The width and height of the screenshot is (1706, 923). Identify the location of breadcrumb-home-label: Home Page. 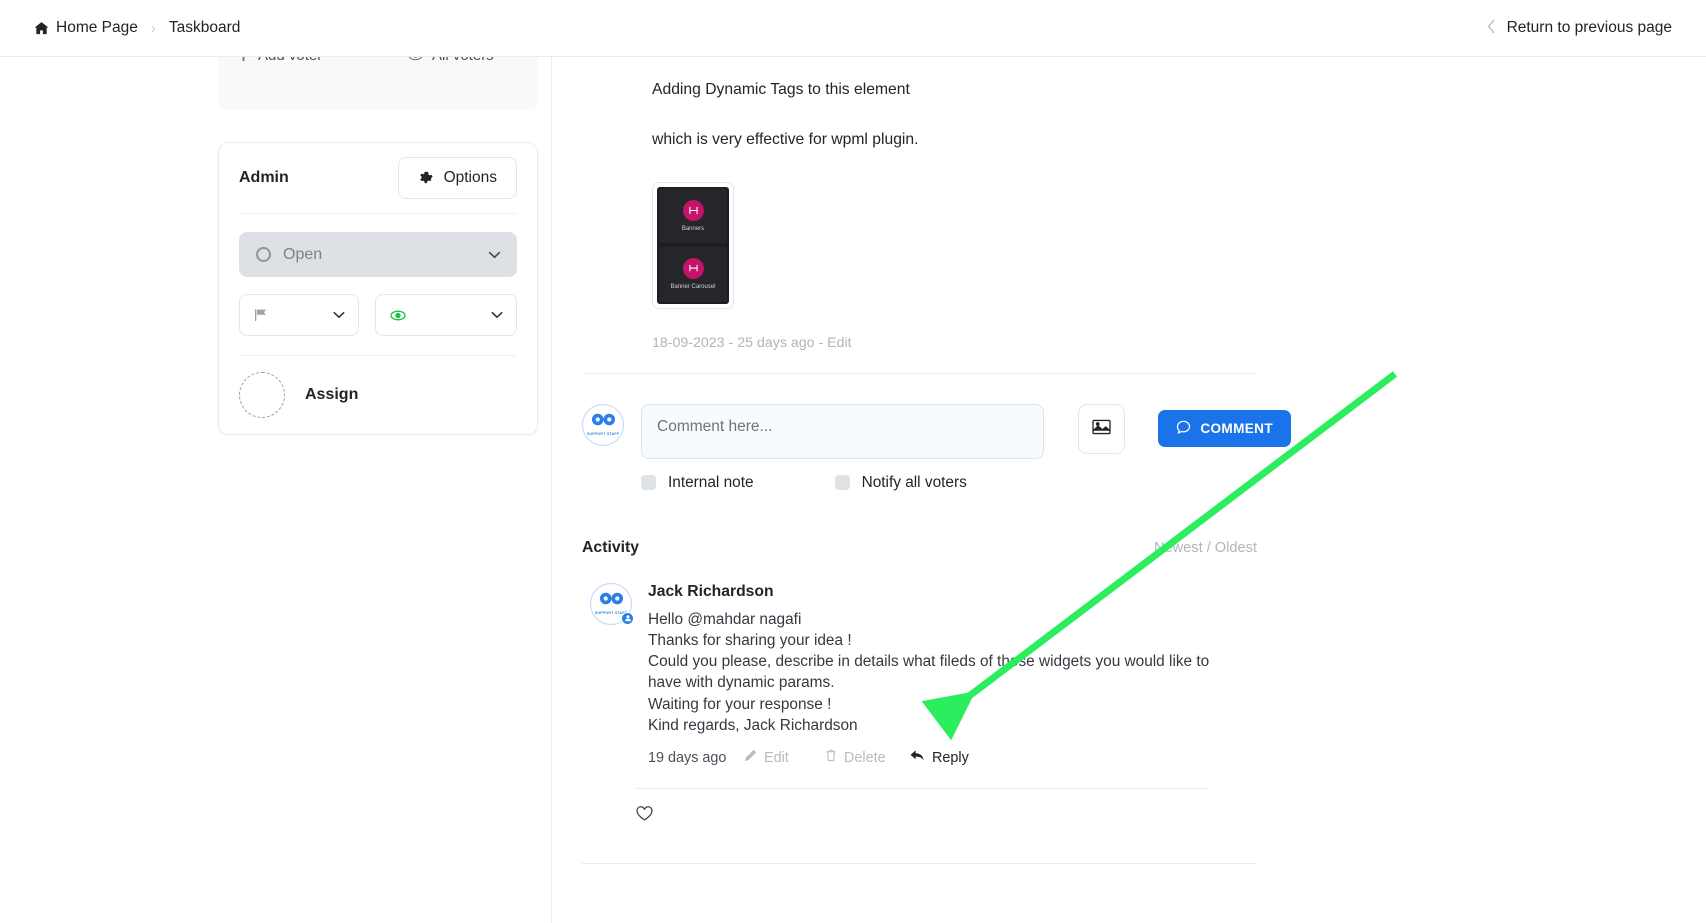
(97, 27).